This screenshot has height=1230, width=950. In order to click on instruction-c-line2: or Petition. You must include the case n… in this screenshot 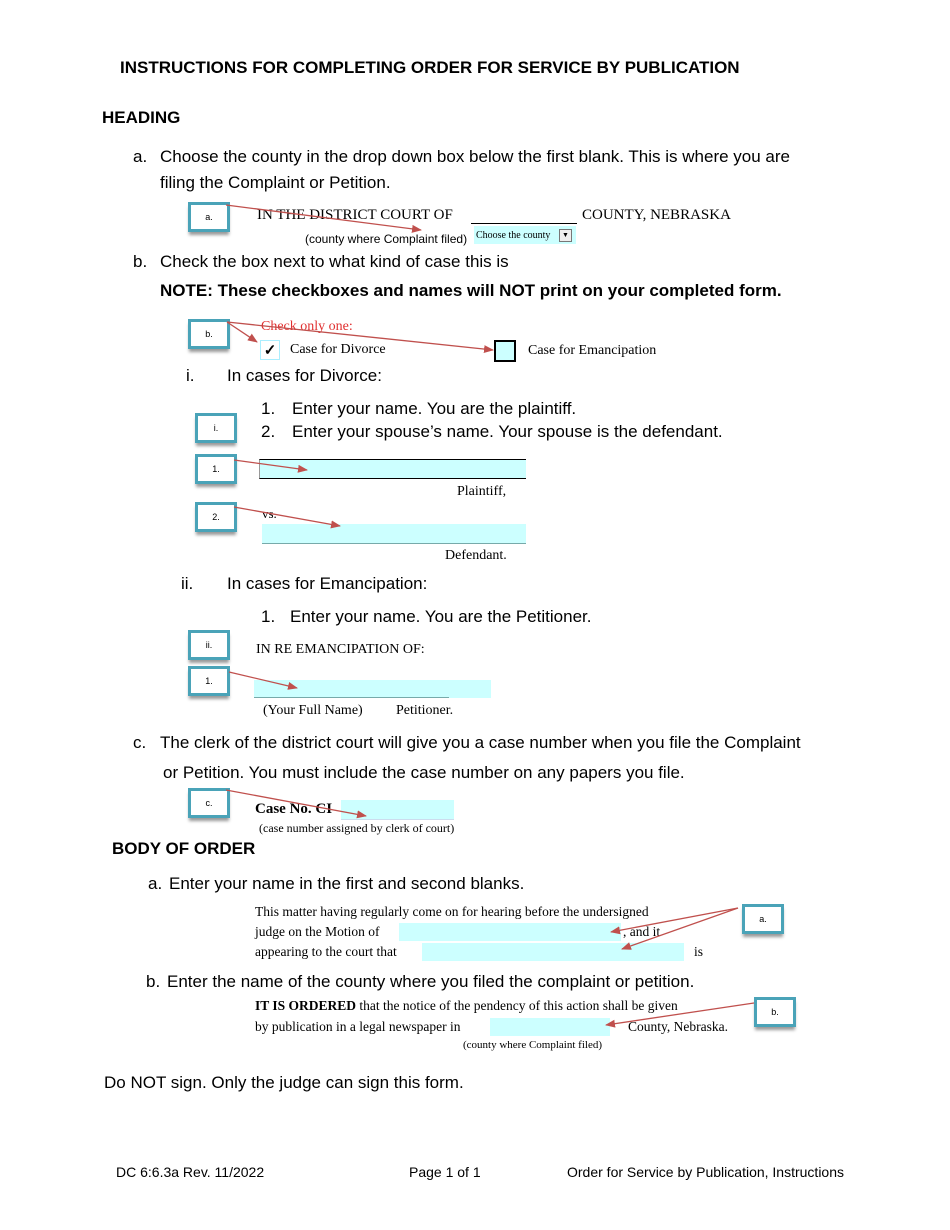, I will do `click(424, 772)`.